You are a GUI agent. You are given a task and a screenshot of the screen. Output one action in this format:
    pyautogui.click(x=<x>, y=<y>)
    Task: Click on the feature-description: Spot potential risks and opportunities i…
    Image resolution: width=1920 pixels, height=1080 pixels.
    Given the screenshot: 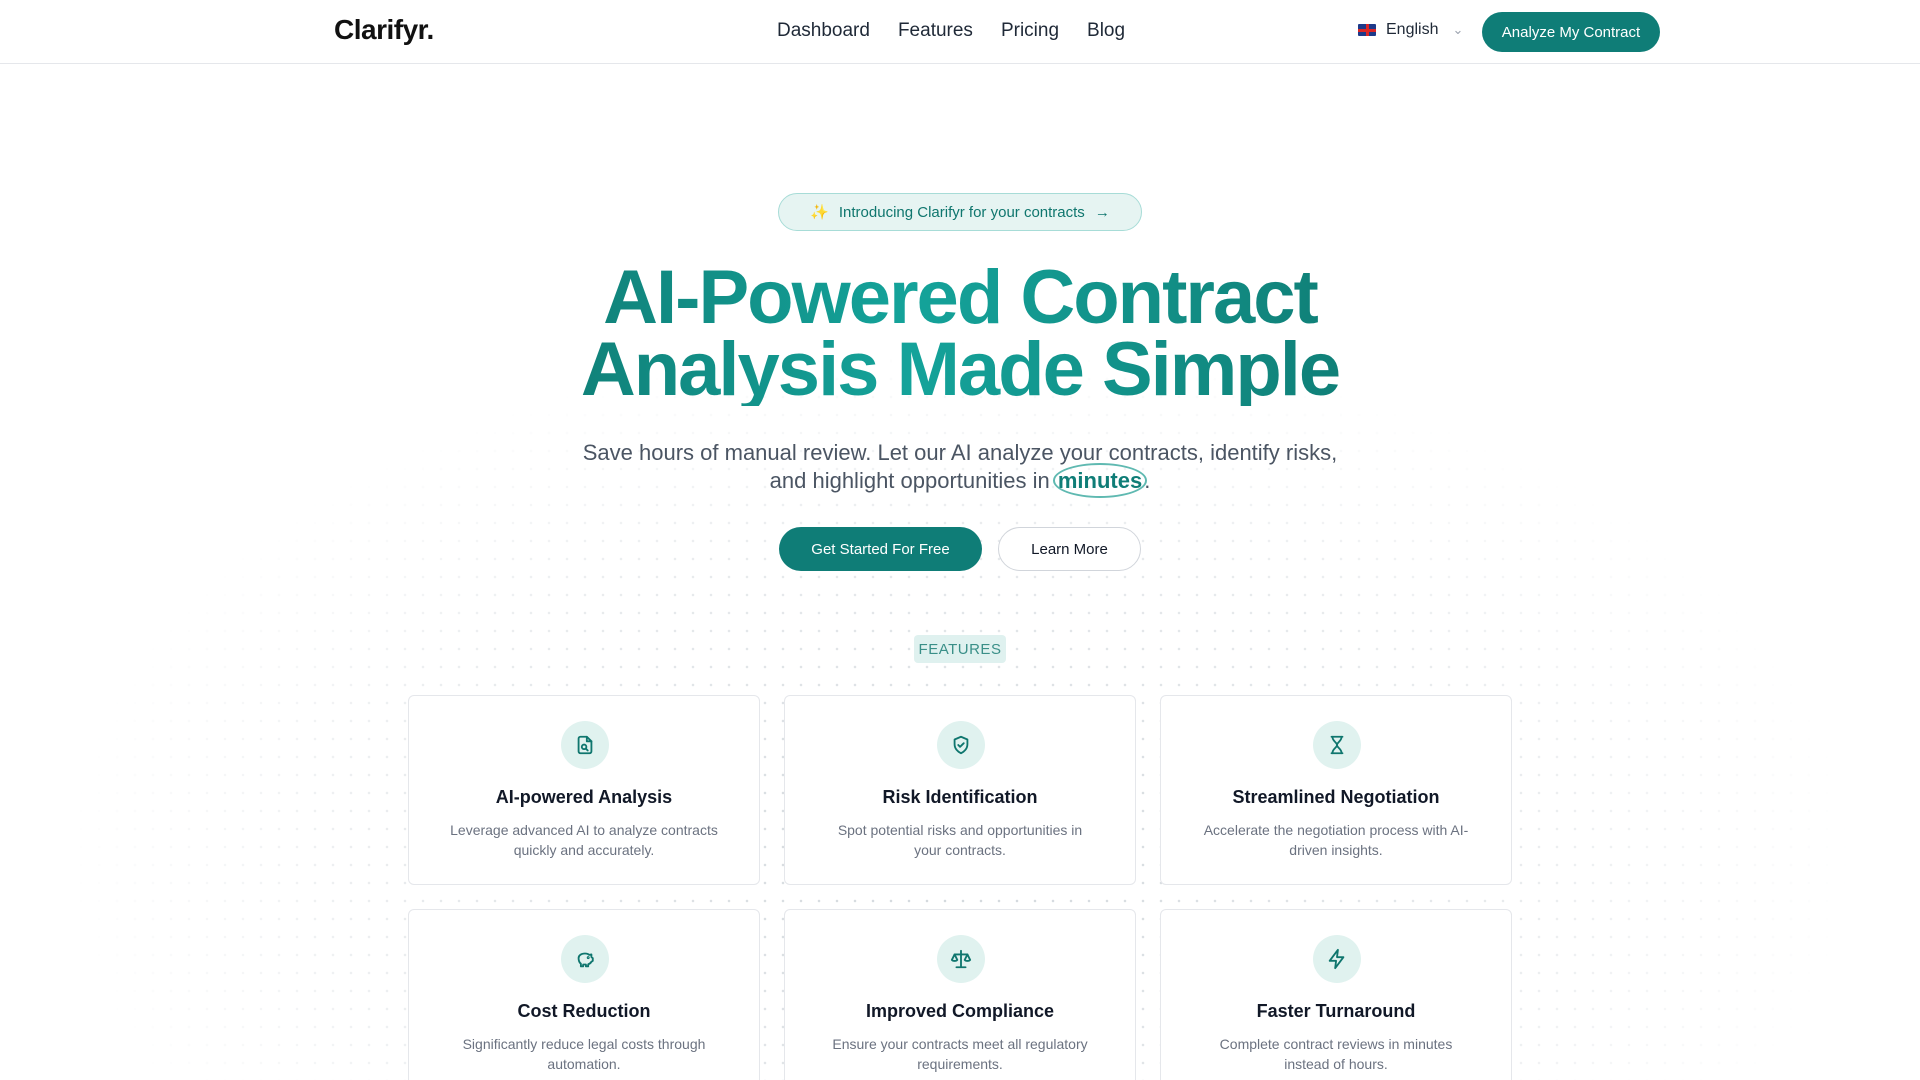 What is the action you would take?
    pyautogui.click(x=960, y=840)
    